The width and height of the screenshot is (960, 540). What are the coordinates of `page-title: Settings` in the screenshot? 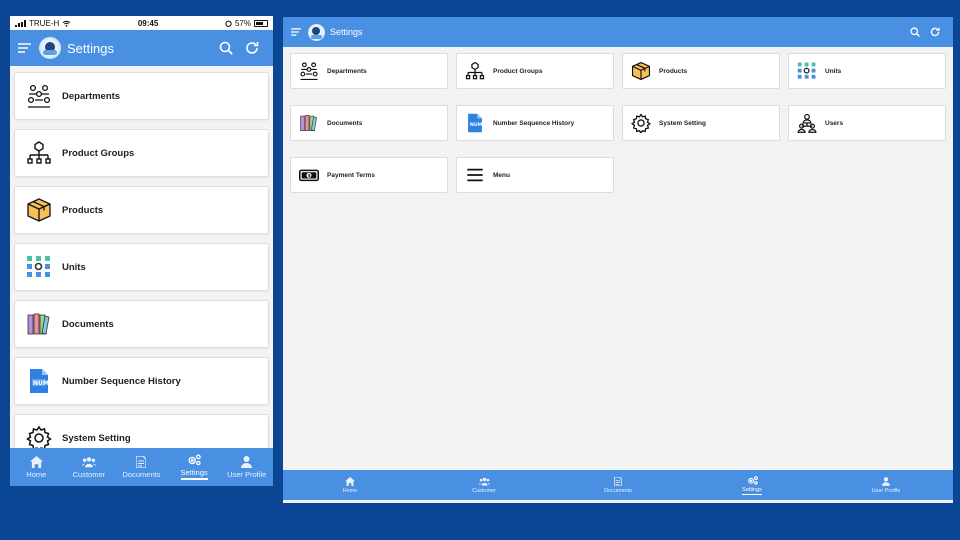 It's located at (346, 32).